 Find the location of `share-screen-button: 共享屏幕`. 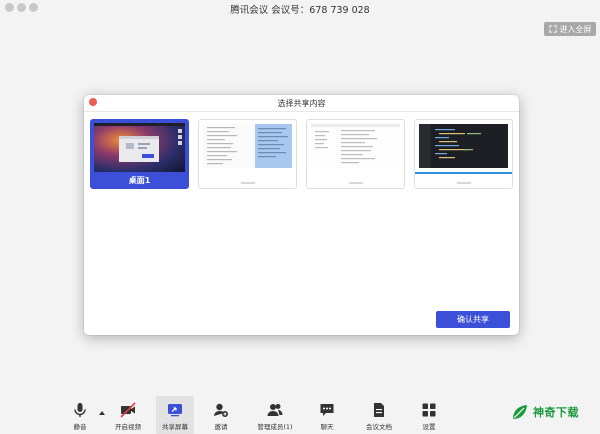

share-screen-button: 共享屏幕 is located at coordinates (175, 415).